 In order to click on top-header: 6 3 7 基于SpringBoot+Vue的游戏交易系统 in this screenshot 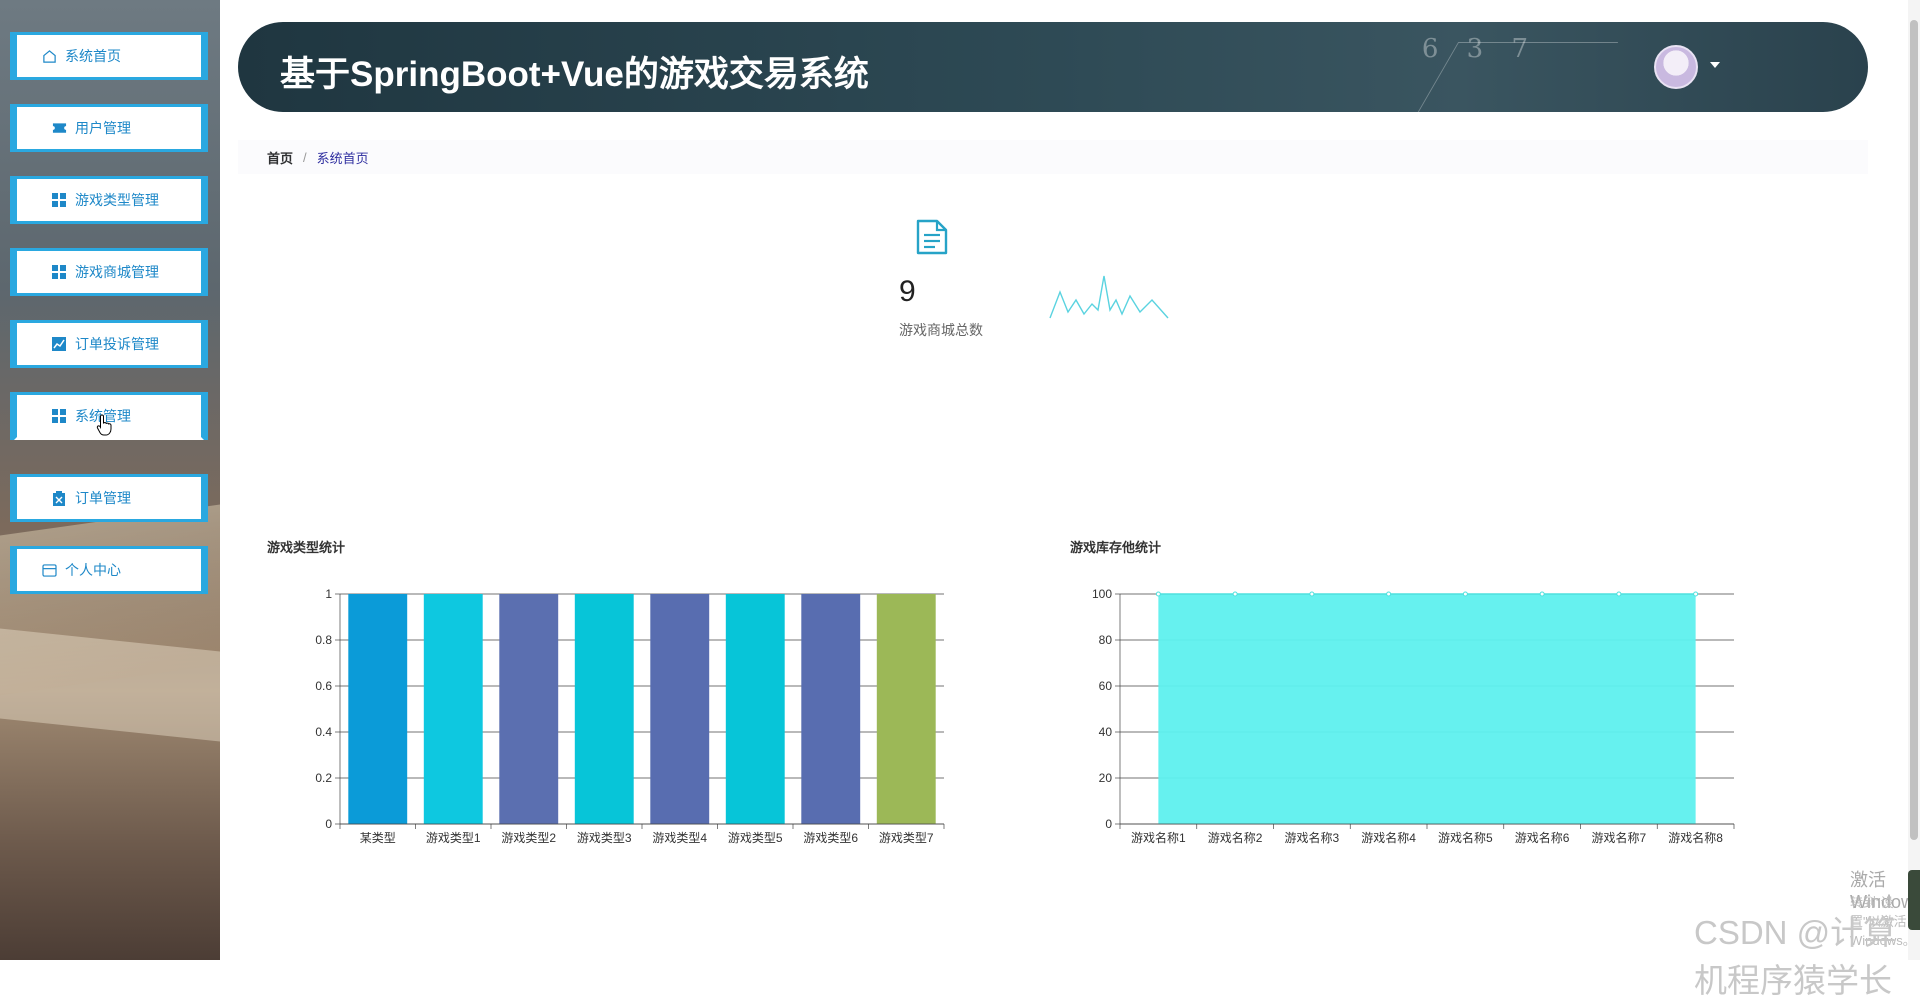, I will do `click(1053, 67)`.